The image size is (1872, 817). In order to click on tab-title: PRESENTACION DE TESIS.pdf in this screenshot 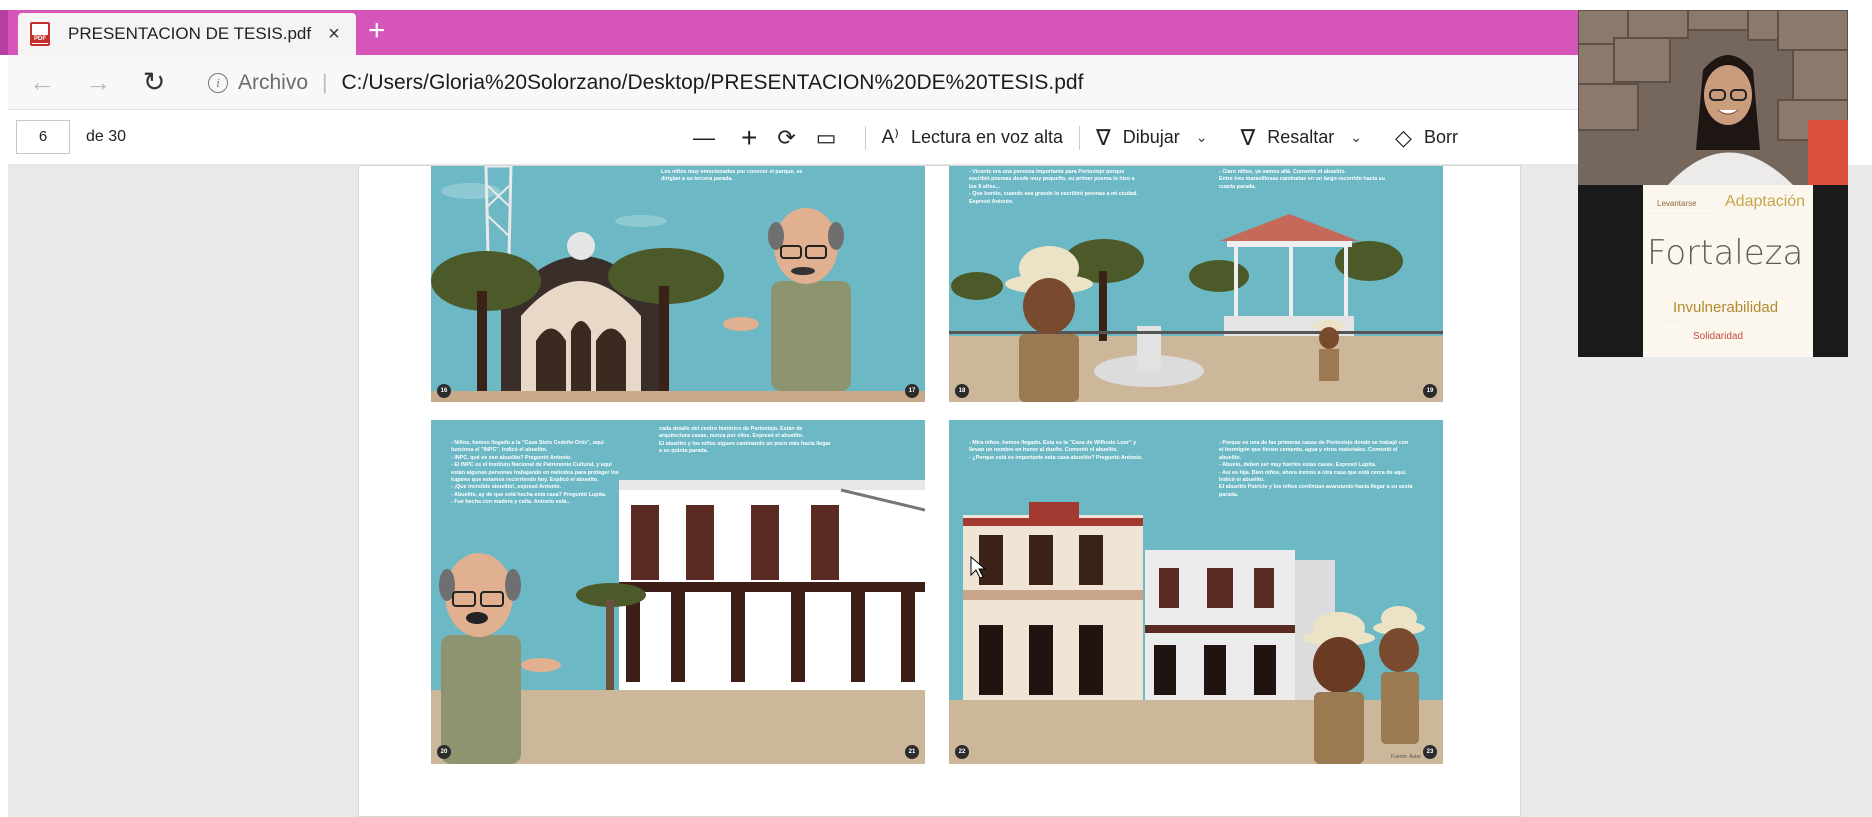, I will do `click(190, 33)`.